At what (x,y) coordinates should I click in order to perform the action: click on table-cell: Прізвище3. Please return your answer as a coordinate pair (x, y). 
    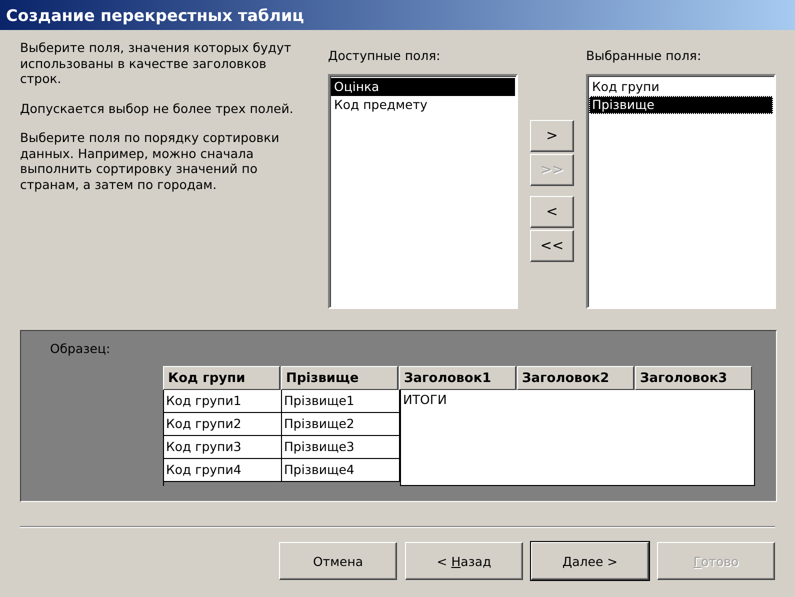
    Looking at the image, I should click on (341, 447).